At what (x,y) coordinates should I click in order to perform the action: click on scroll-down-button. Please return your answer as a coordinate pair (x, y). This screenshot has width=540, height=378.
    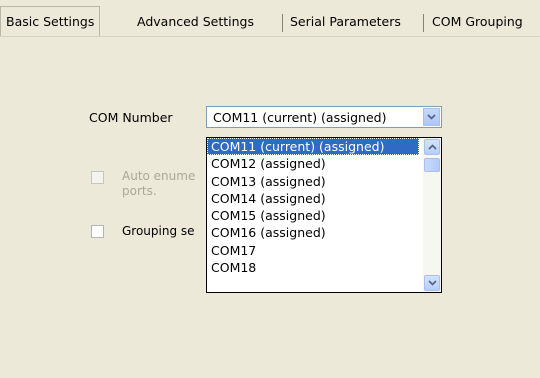
    Looking at the image, I should click on (432, 283).